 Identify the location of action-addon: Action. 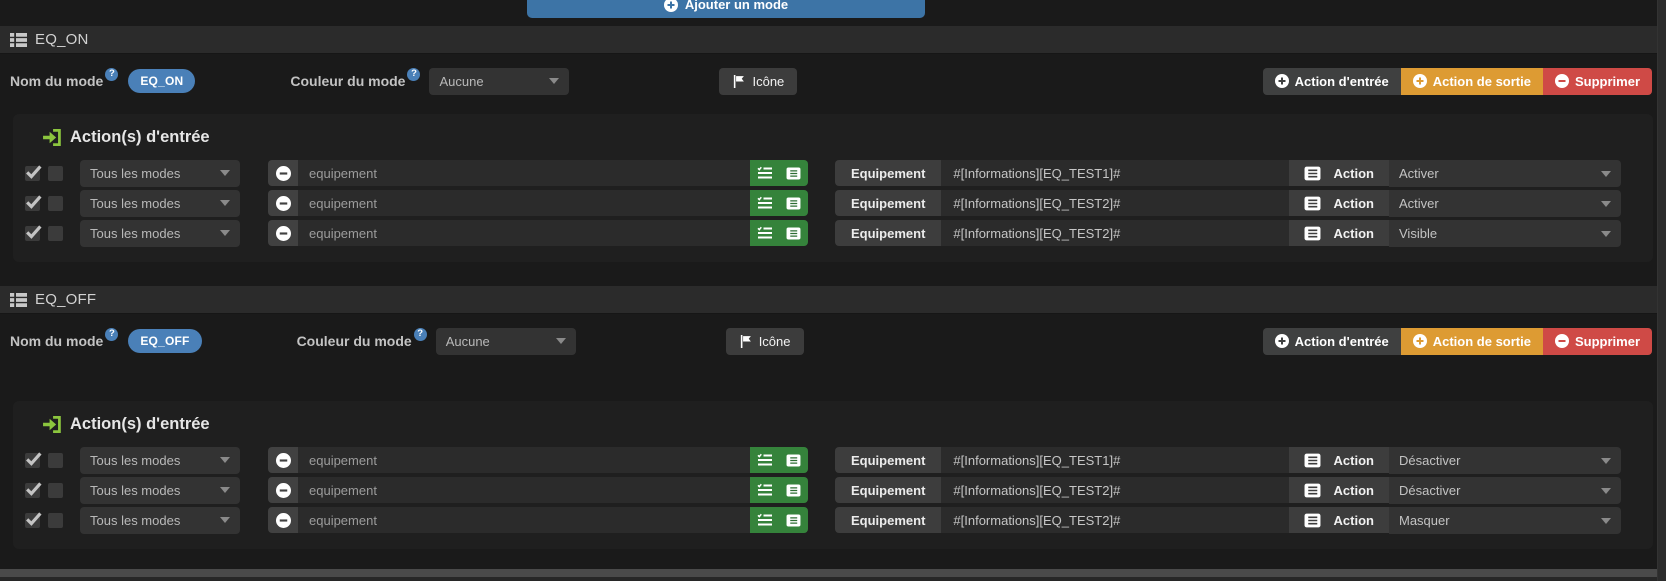
(1338, 520).